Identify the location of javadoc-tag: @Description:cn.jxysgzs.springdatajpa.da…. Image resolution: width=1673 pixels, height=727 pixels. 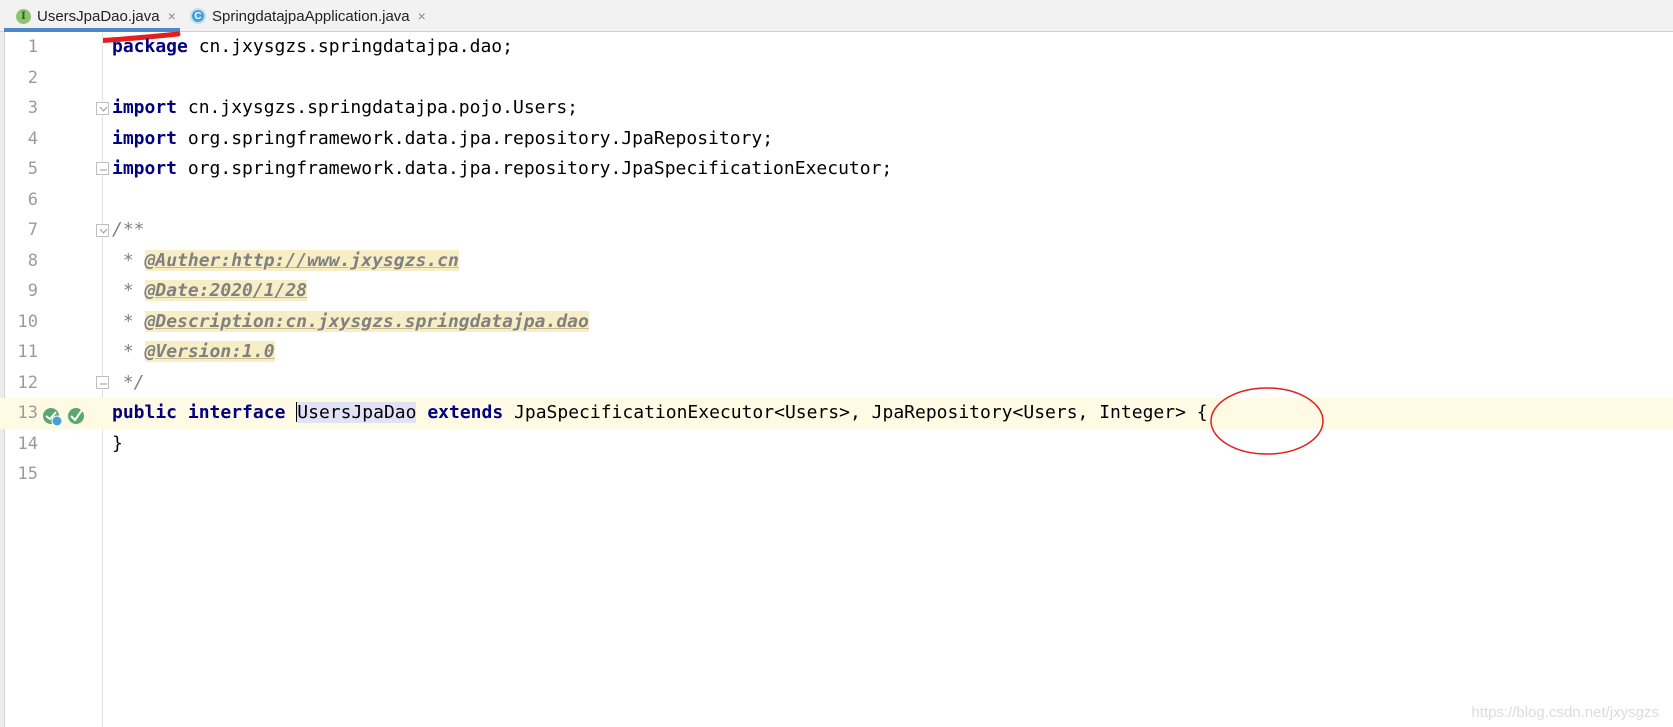
(366, 321).